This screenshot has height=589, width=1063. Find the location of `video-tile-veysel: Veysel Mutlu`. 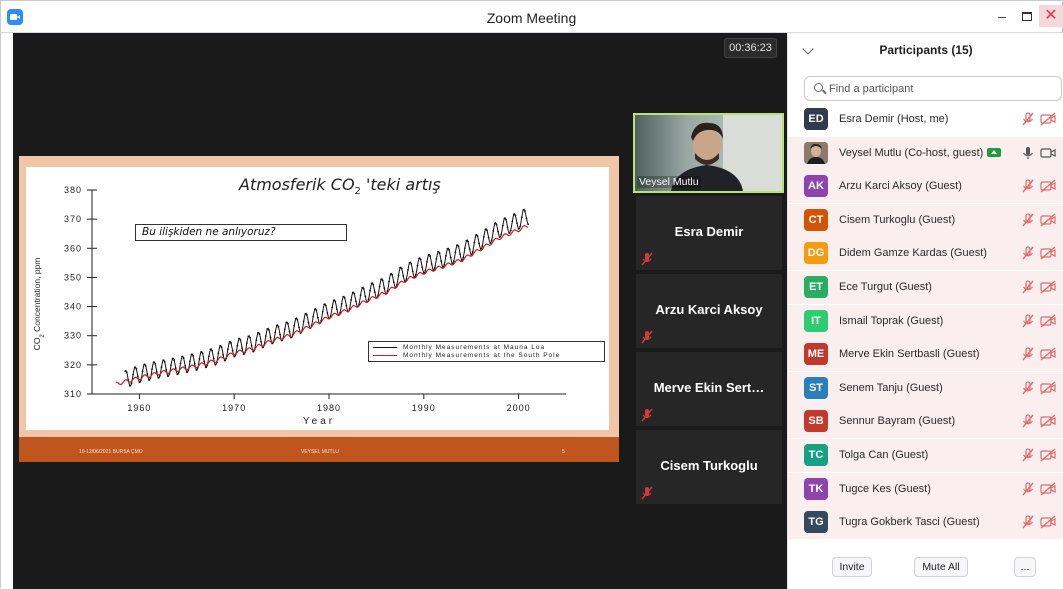

video-tile-veysel: Veysel Mutlu is located at coordinates (708, 153).